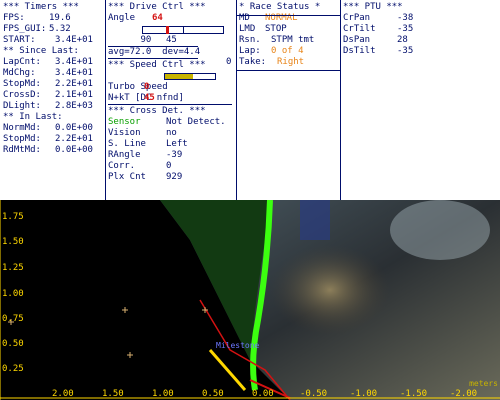  I want to click on meters-label: meters, so click(483, 383).